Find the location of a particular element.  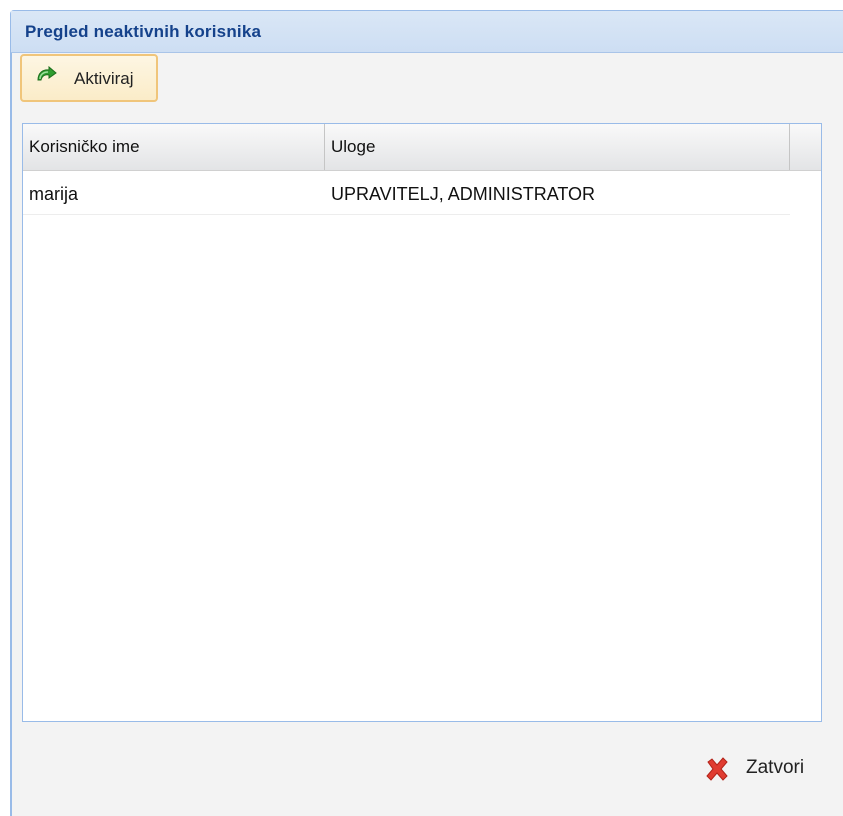

close-button: Zatvori is located at coordinates (761, 768).